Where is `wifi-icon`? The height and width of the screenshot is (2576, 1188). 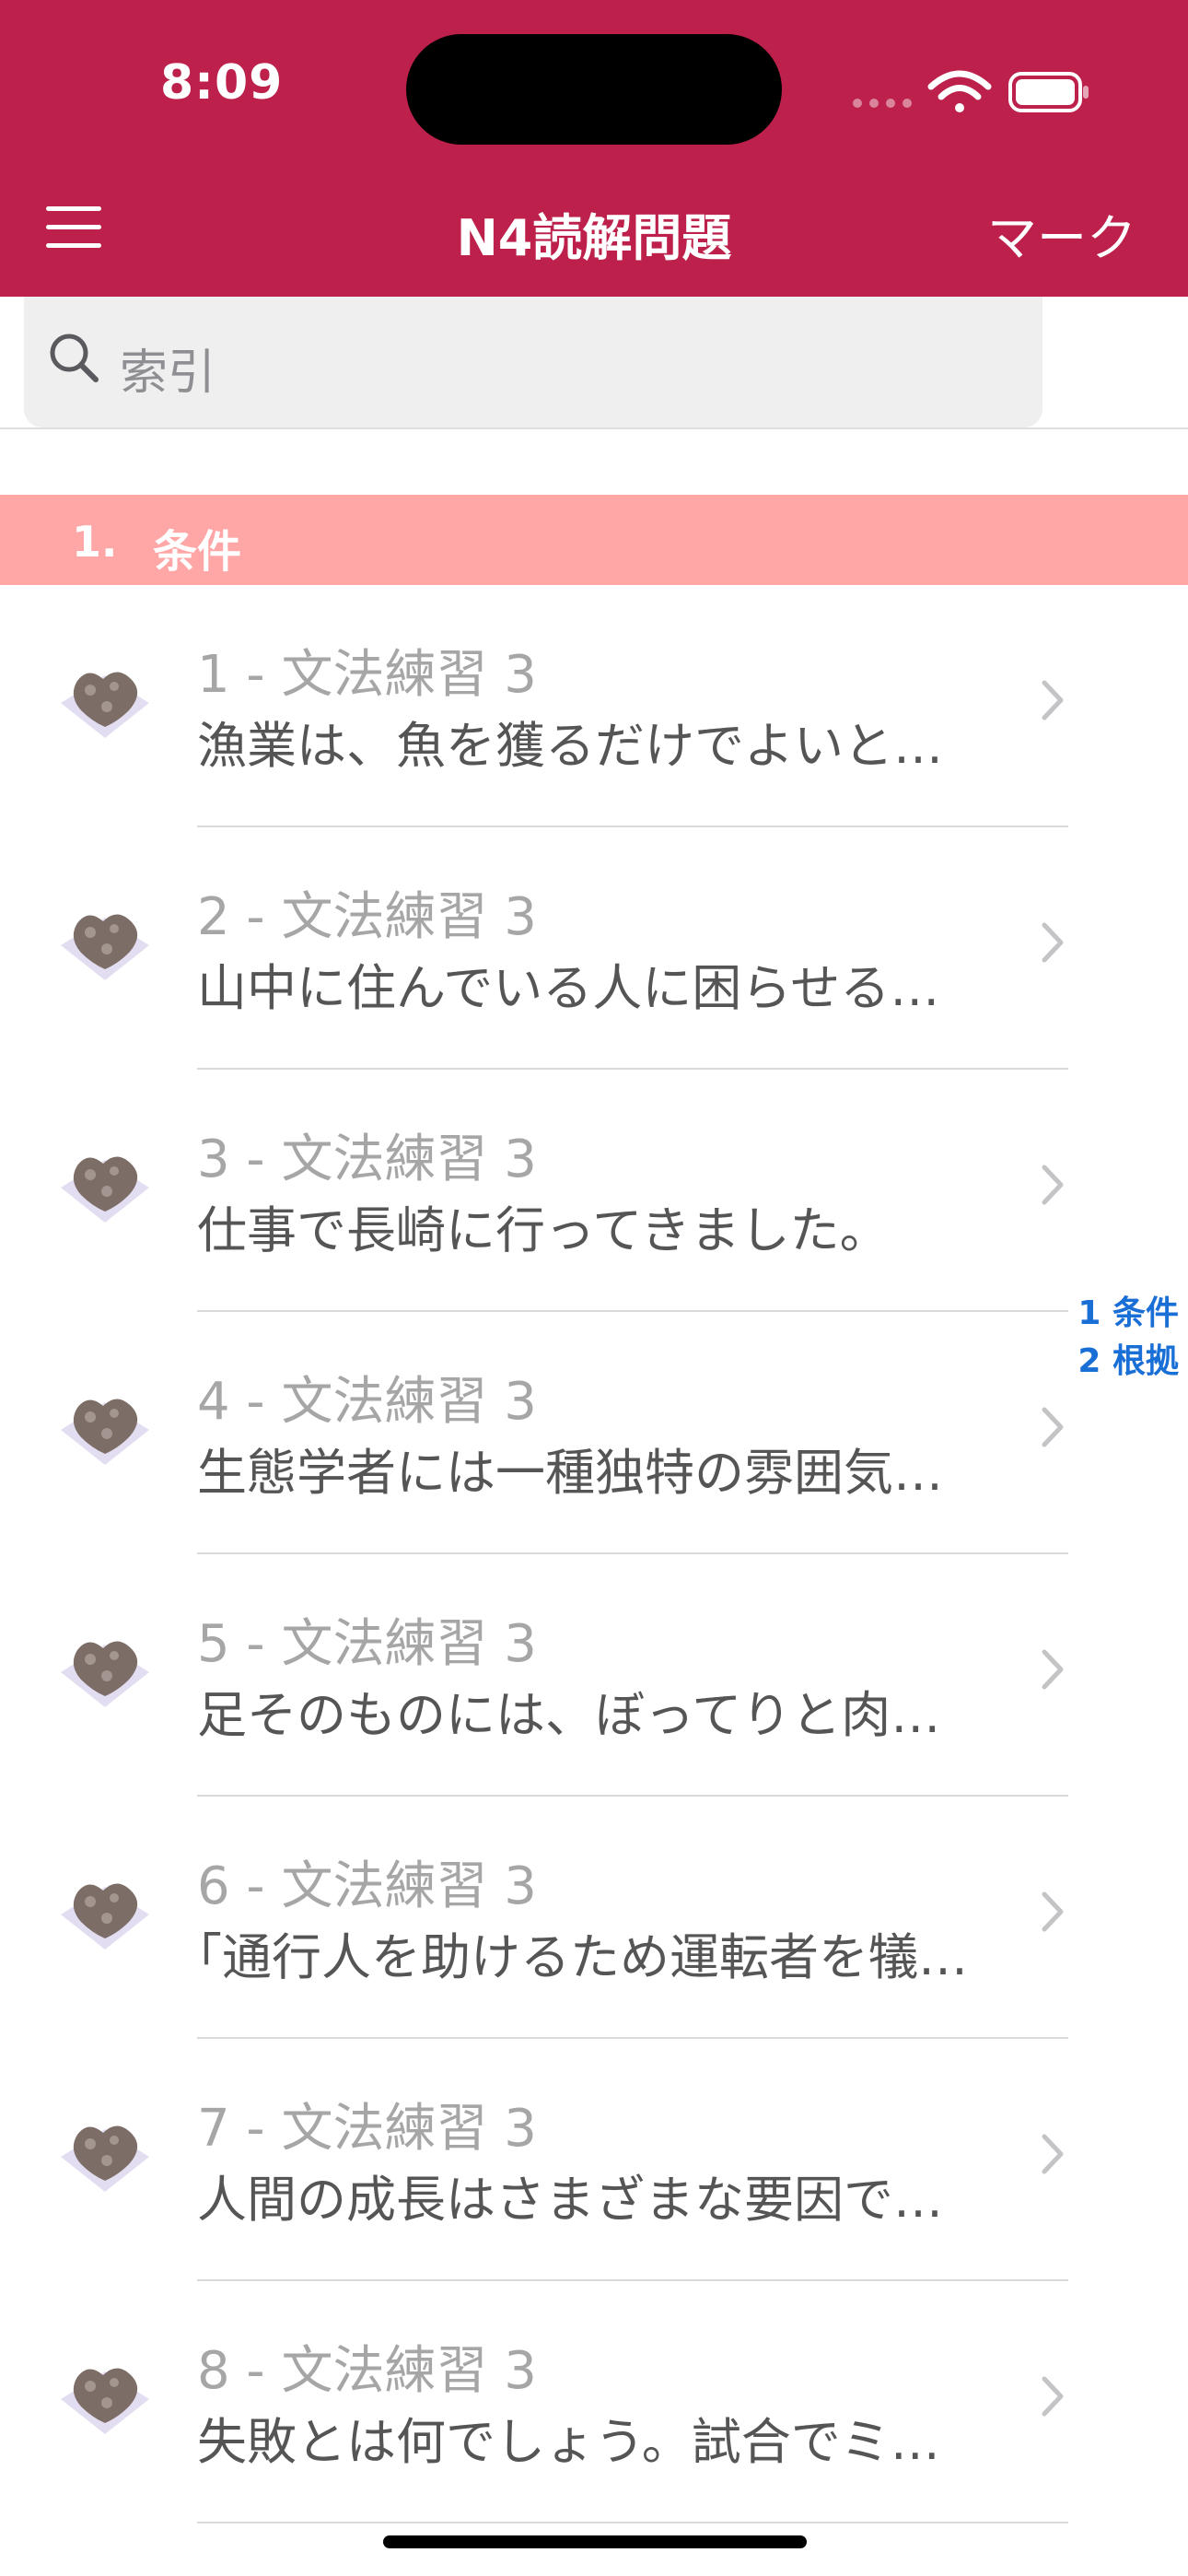 wifi-icon is located at coordinates (959, 91).